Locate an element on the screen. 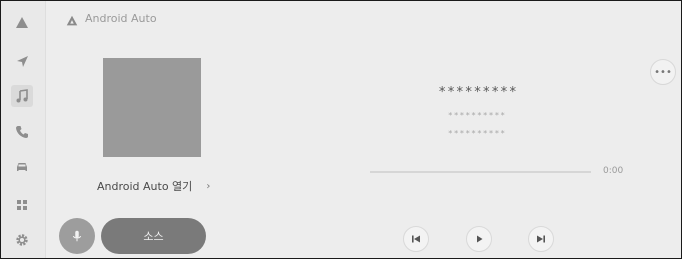 The height and width of the screenshot is (259, 682). sidebar-item-apps is located at coordinates (22, 205).